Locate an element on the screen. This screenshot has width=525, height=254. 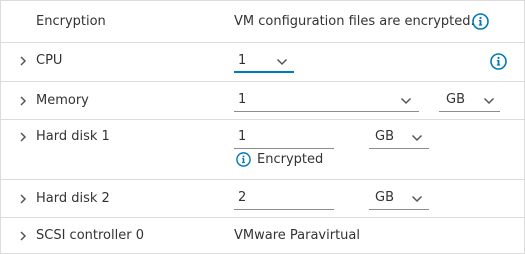
expand-hard-disk-1-chevron-icon is located at coordinates (23, 137).